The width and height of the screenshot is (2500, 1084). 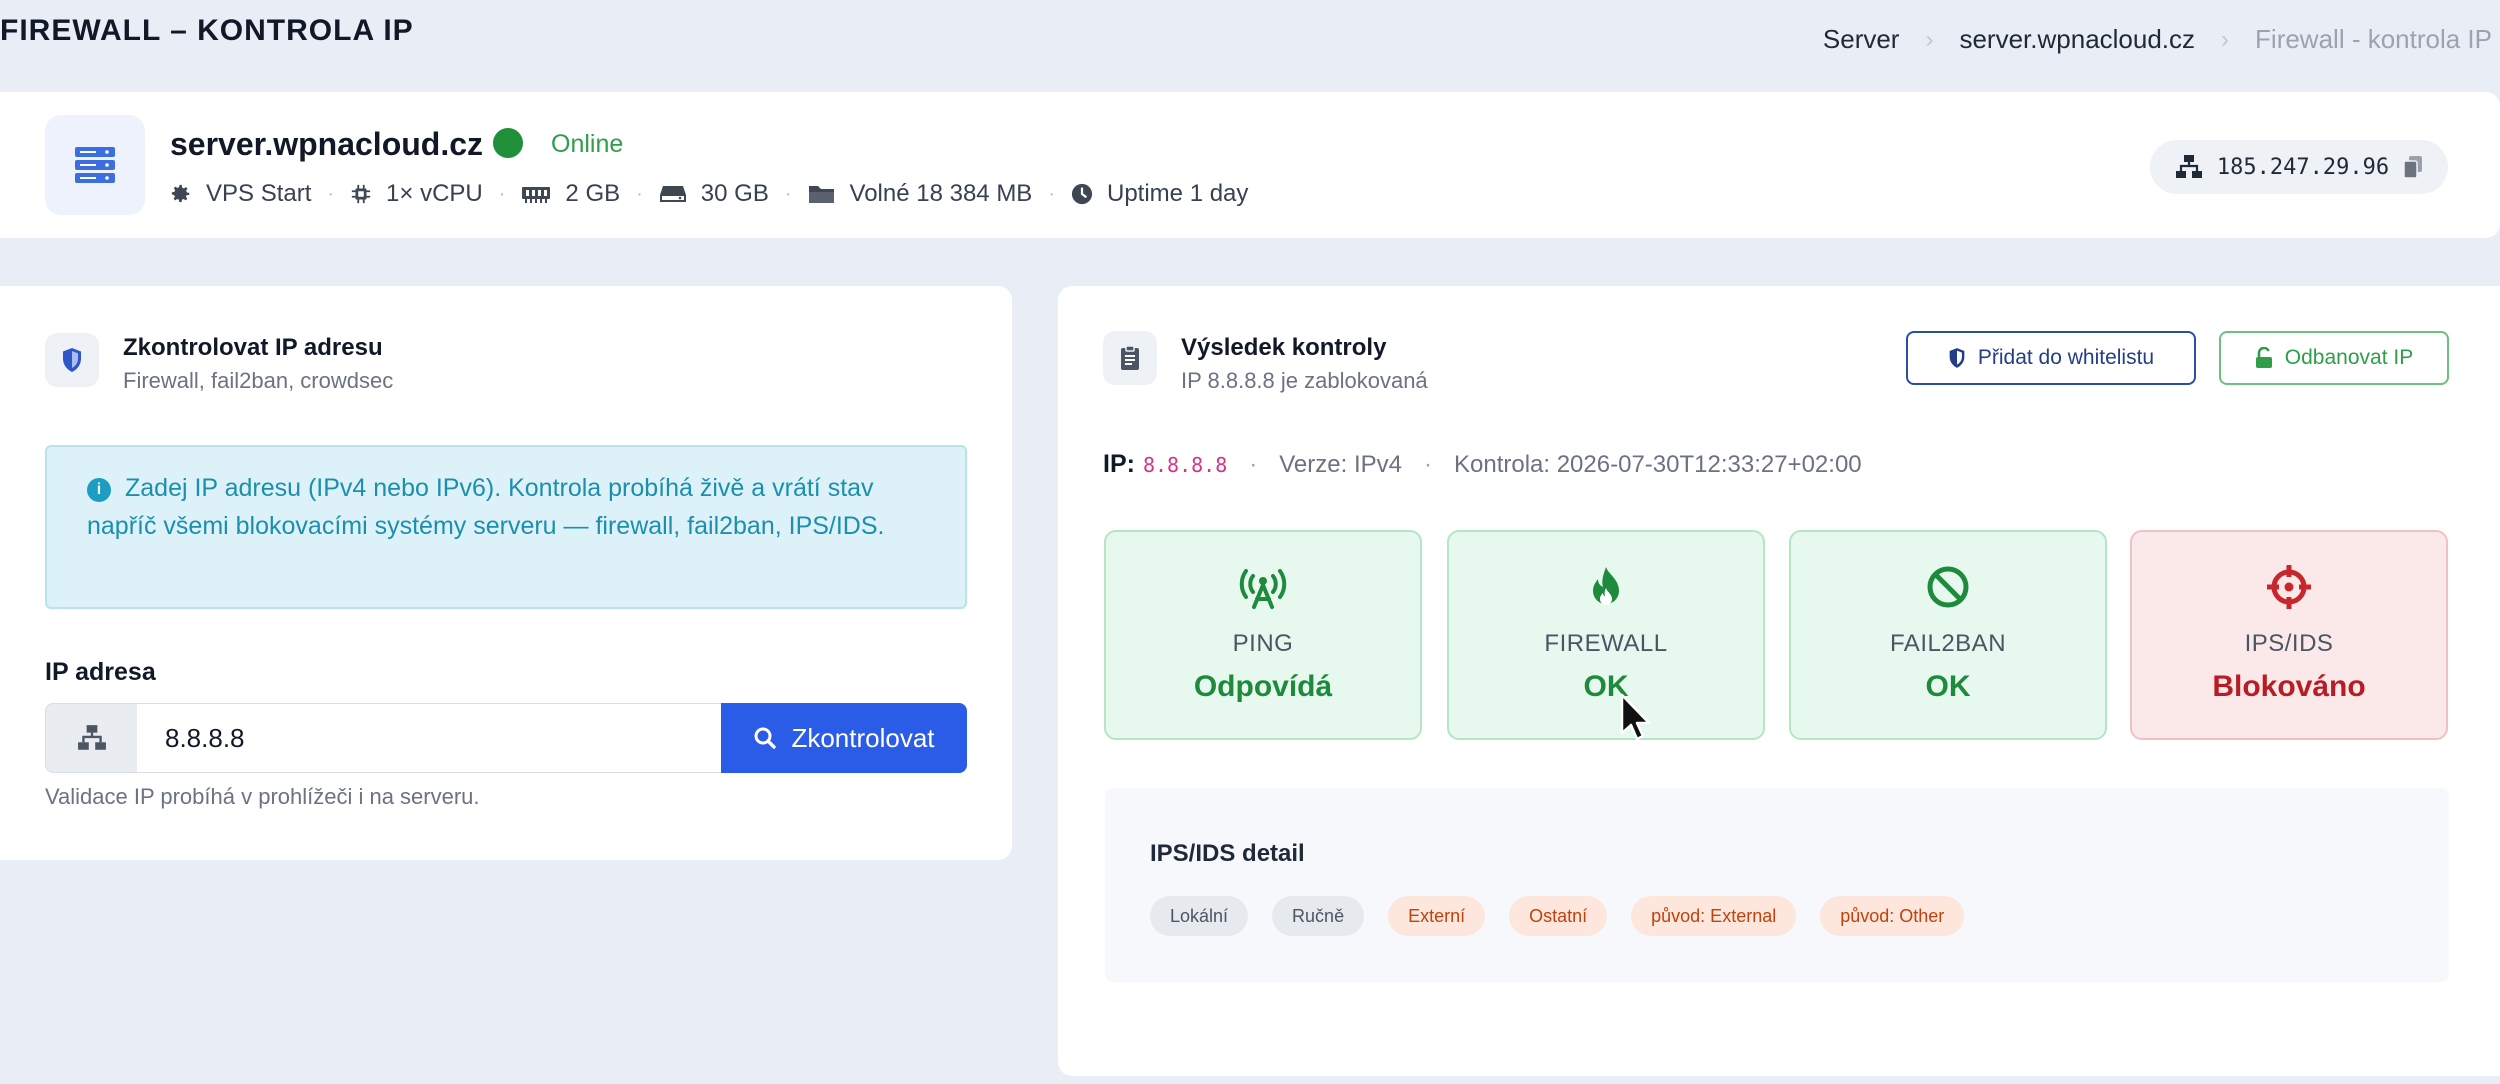 What do you see at coordinates (240, 194) in the screenshot?
I see `spec-plan: VPS Start` at bounding box center [240, 194].